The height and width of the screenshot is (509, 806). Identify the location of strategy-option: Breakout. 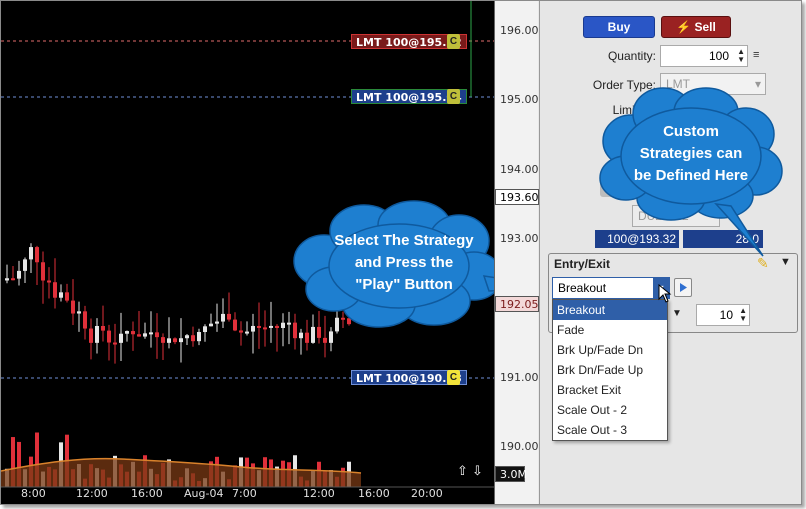
(610, 310).